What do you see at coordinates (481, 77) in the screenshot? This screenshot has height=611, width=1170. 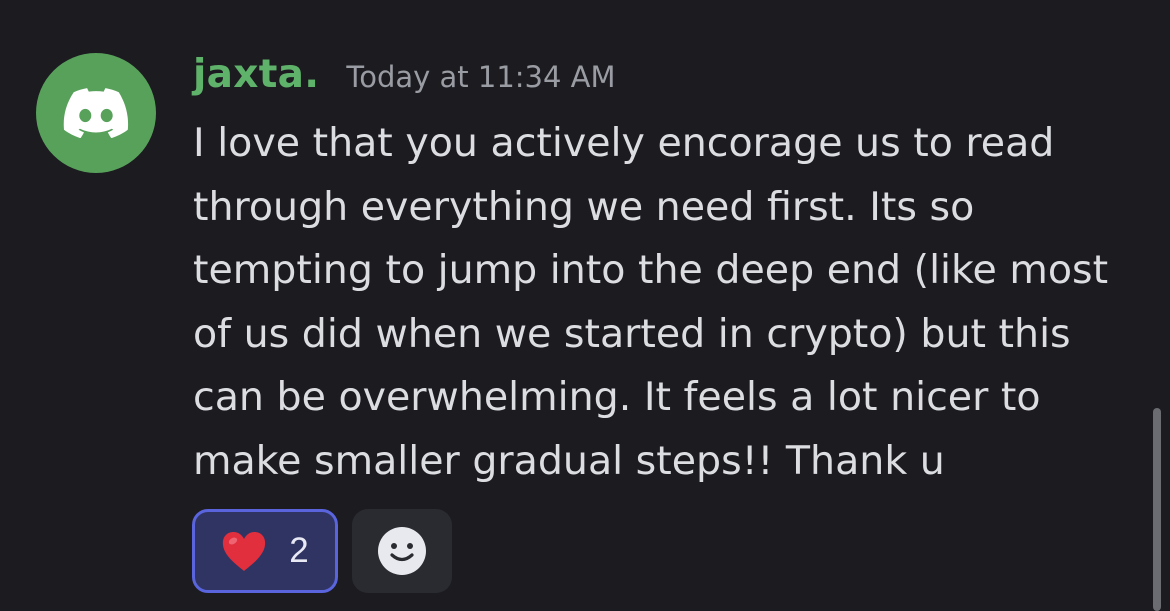 I see `timestamp: Today at 11:34 AM` at bounding box center [481, 77].